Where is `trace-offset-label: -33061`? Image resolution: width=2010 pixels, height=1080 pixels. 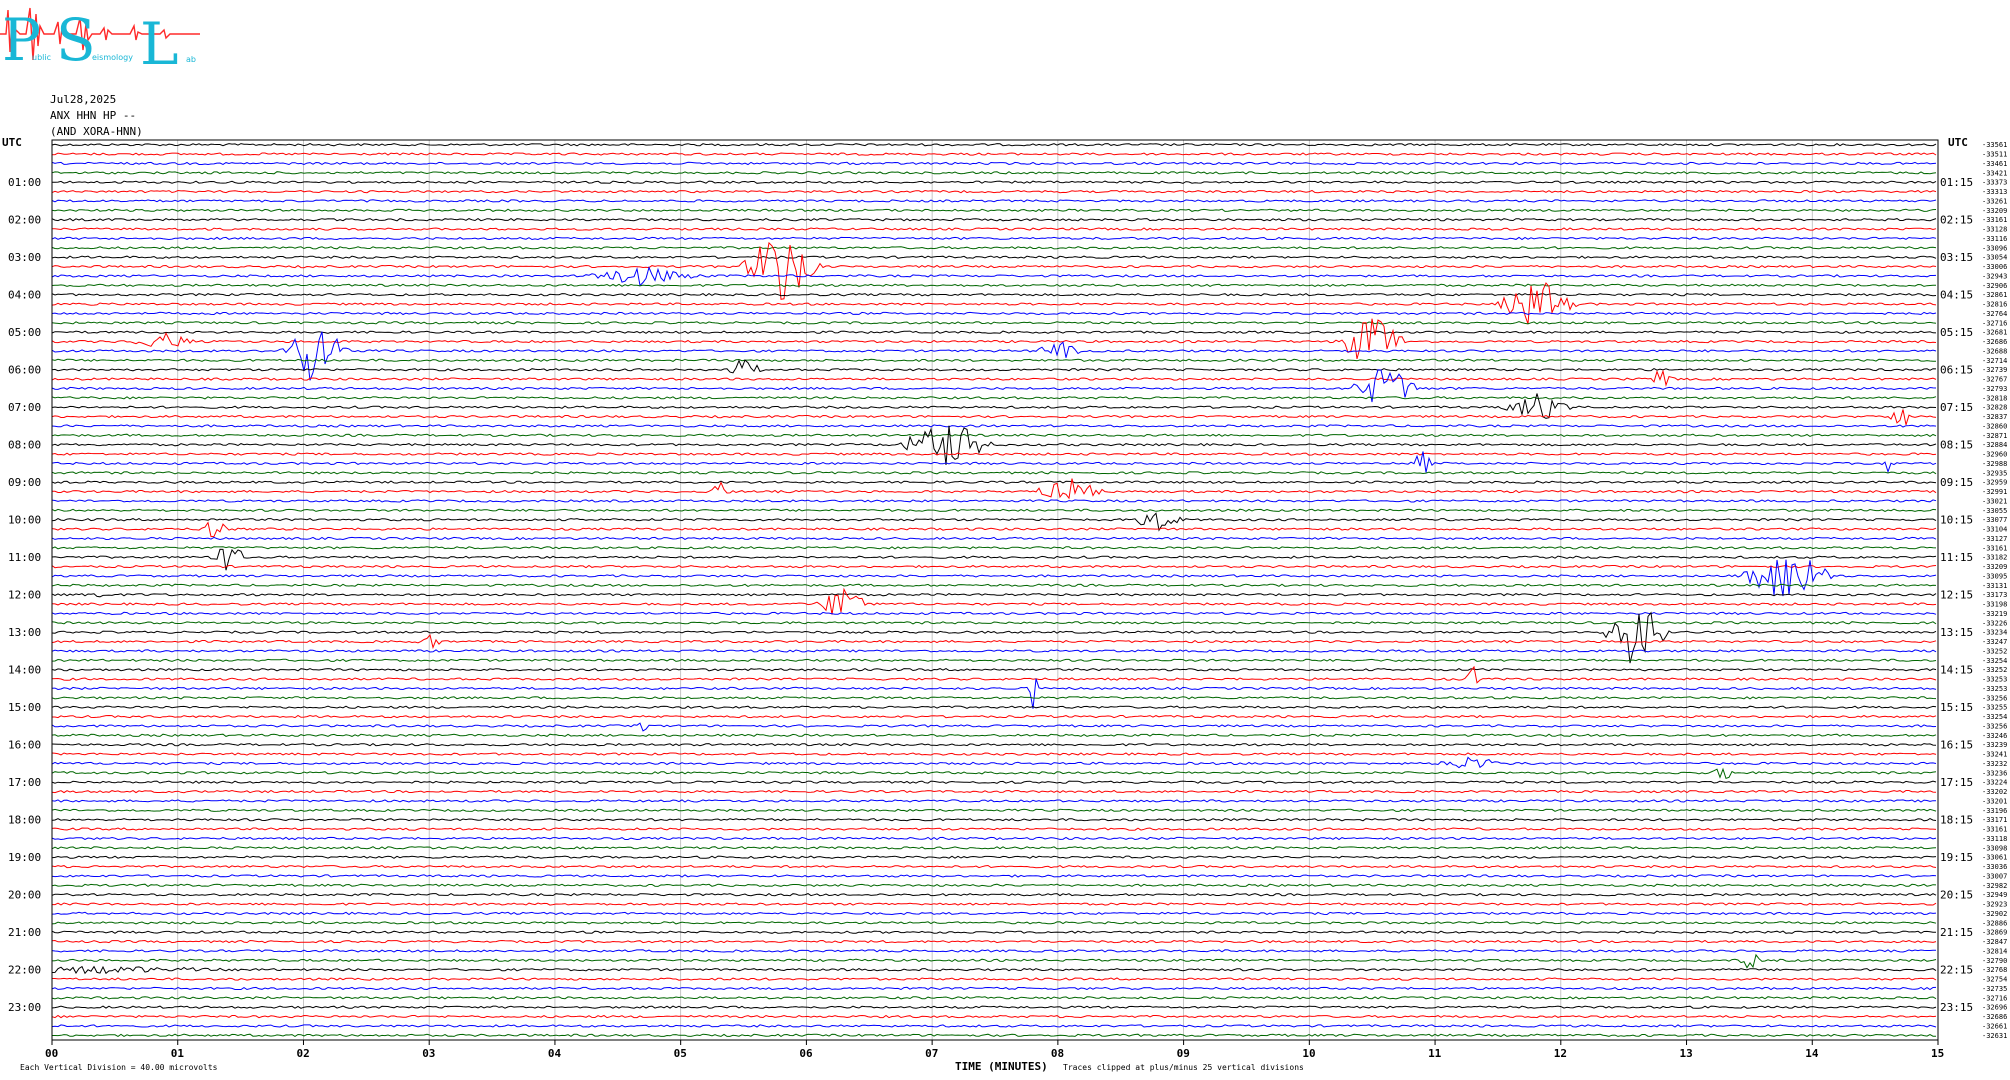
trace-offset-label: -33061 is located at coordinates (1994, 858).